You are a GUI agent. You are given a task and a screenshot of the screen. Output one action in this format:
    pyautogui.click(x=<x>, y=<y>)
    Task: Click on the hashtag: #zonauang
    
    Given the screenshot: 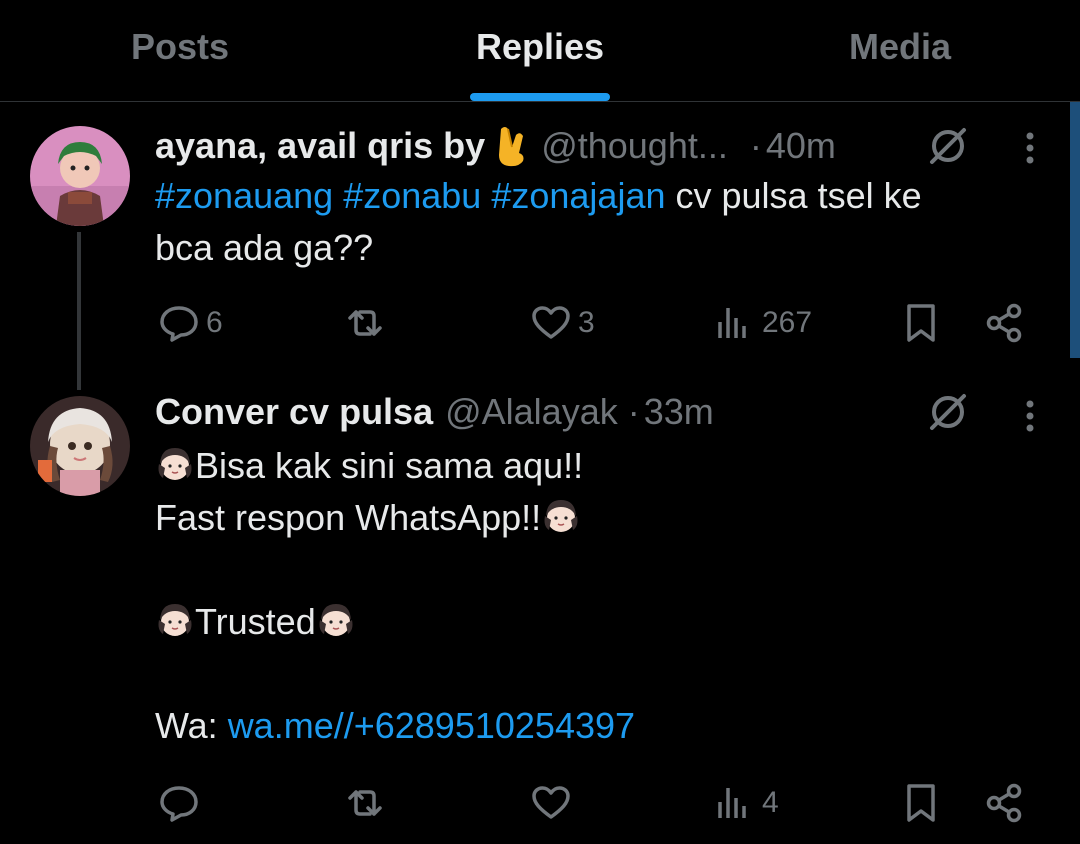 What is the action you would take?
    pyautogui.click(x=244, y=195)
    